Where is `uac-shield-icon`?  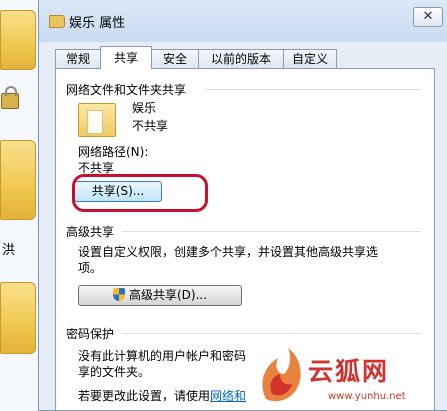
uac-shield-icon is located at coordinates (118, 294).